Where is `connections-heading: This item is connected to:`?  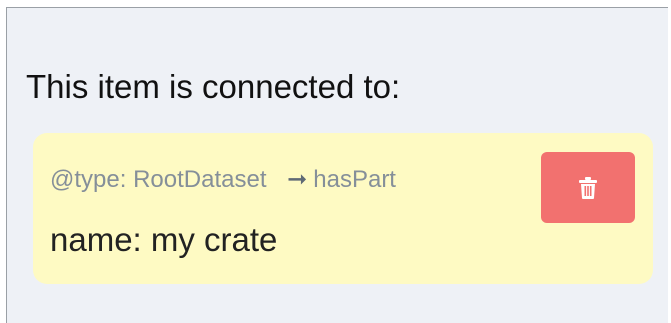 connections-heading: This item is connected to: is located at coordinates (213, 86).